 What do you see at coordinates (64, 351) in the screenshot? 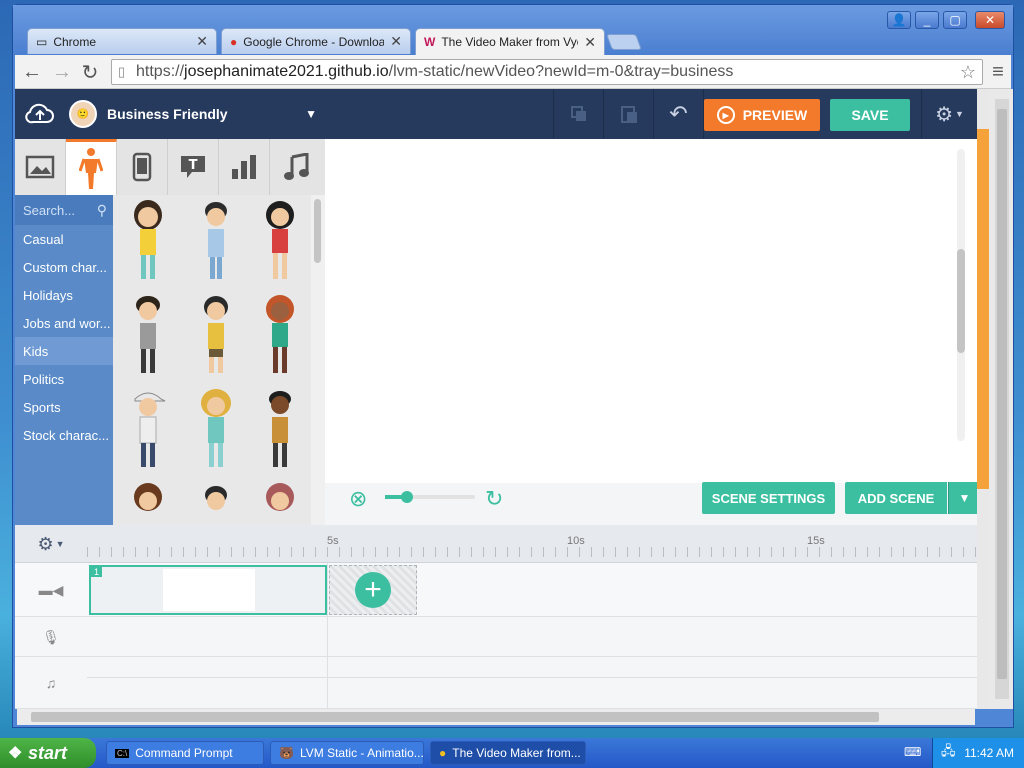
I see `category-kids: Kids` at bounding box center [64, 351].